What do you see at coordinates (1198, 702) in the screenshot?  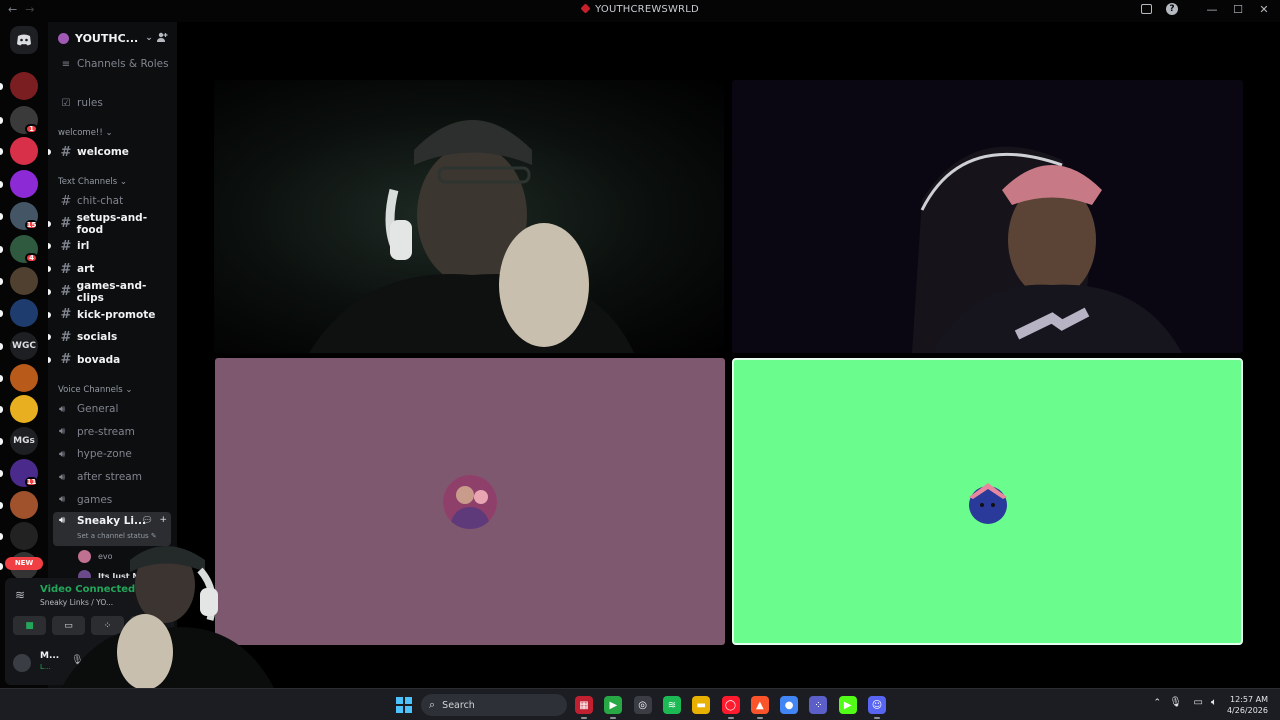 I see `network-icon: ▭` at bounding box center [1198, 702].